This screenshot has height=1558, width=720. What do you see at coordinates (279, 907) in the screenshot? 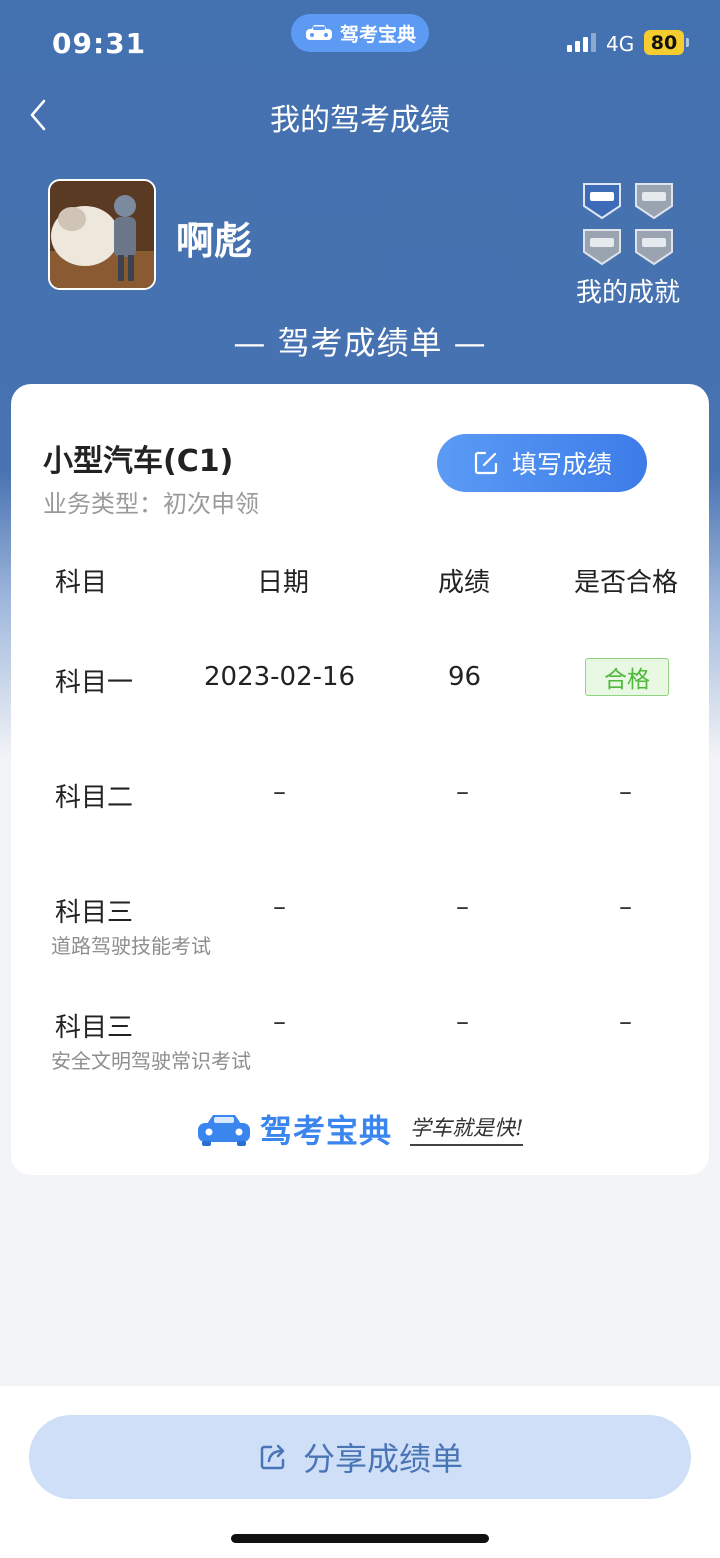
I see `row3-date: –` at bounding box center [279, 907].